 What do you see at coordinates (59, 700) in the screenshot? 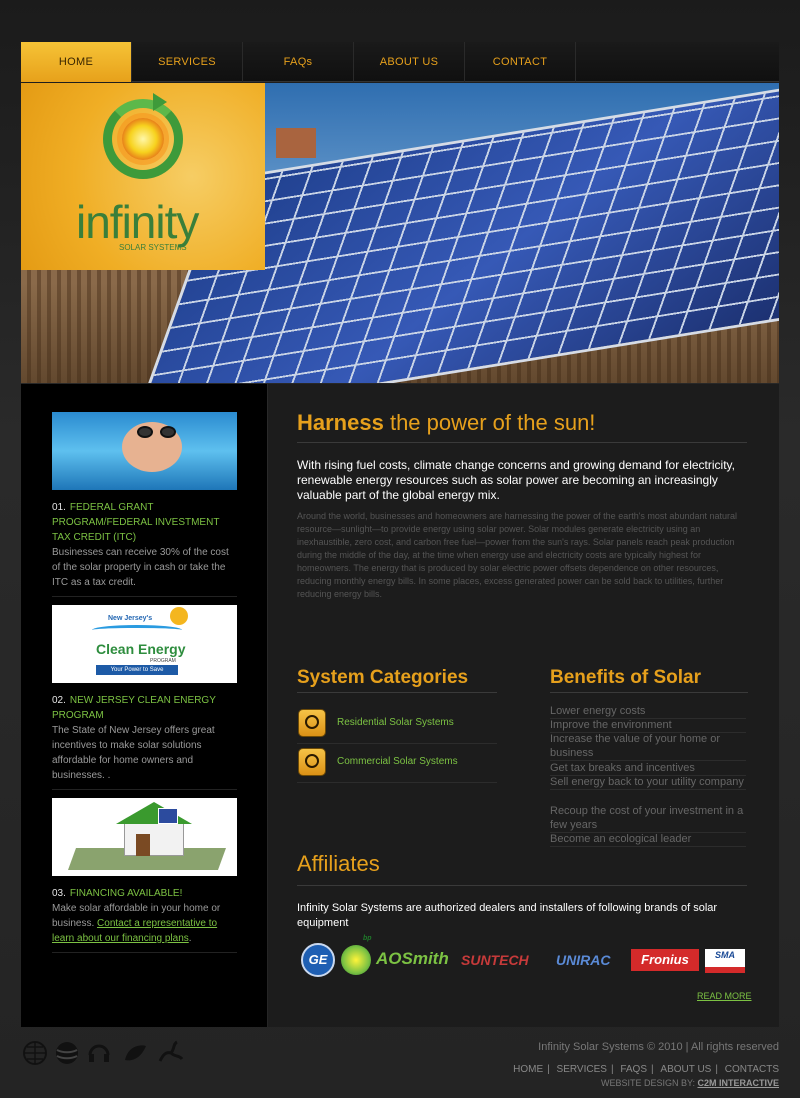
I see `promo-number: 02.` at bounding box center [59, 700].